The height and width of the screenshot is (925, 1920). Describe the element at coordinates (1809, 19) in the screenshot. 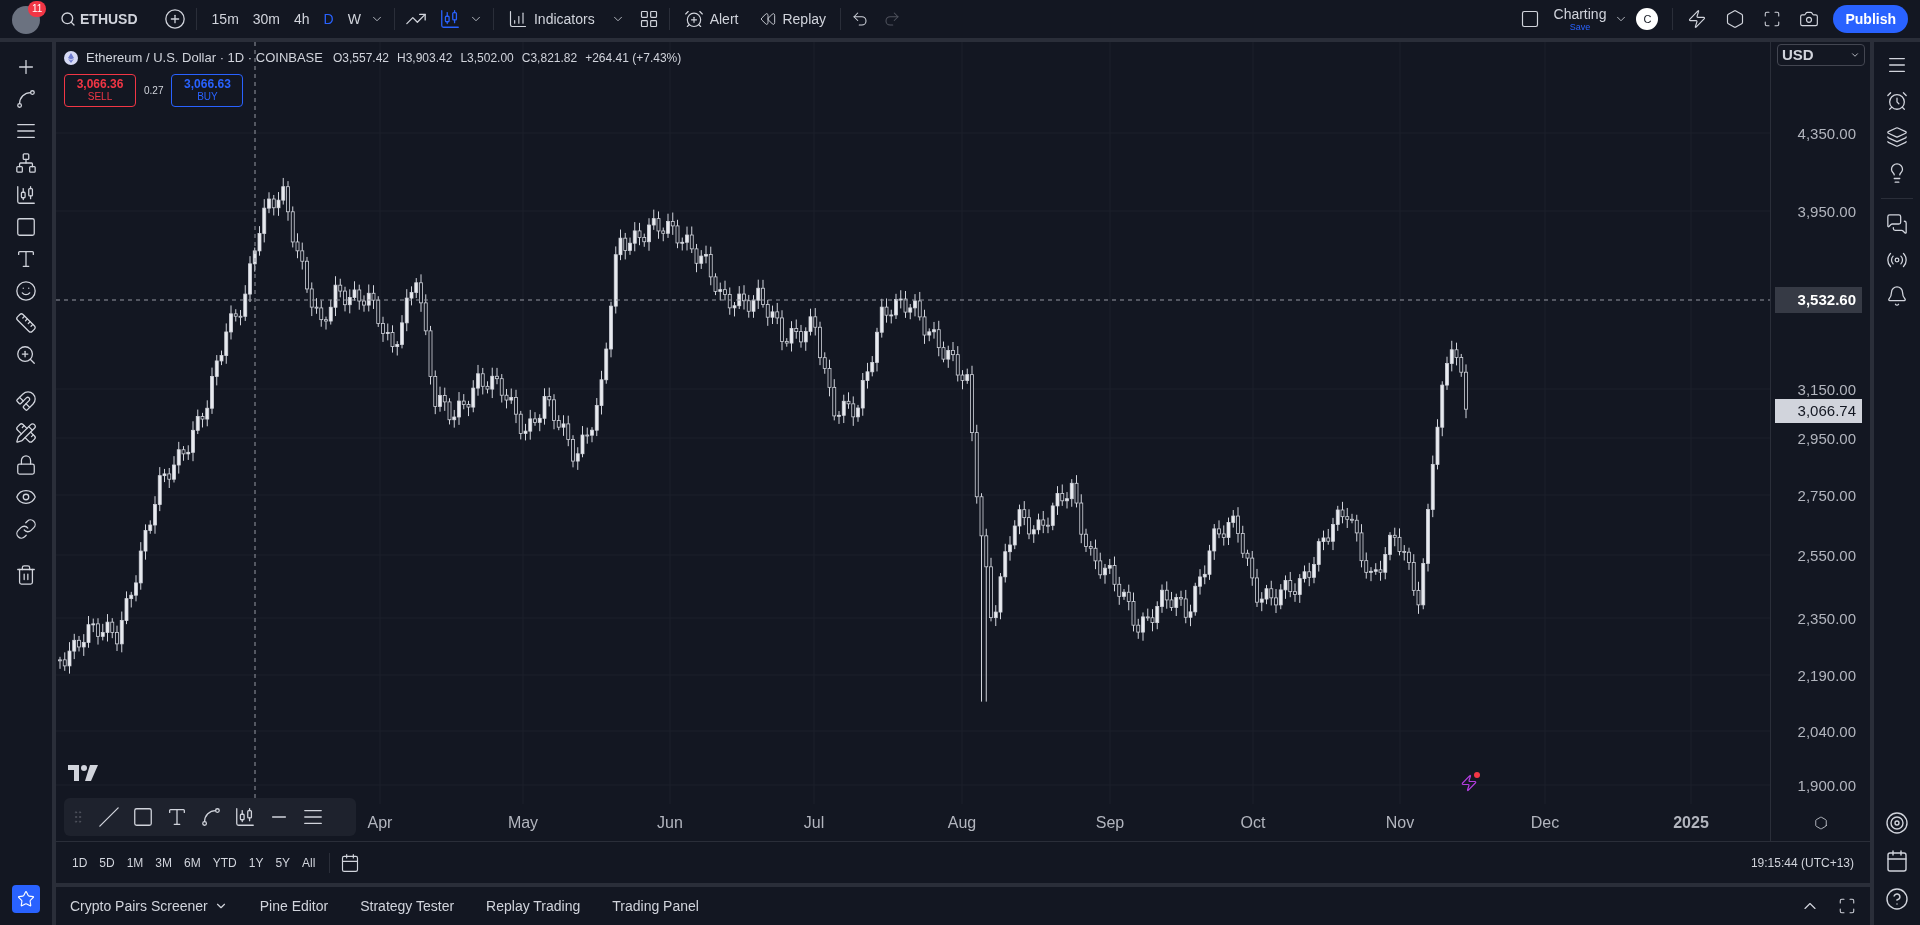

I see `camera-icon` at that location.